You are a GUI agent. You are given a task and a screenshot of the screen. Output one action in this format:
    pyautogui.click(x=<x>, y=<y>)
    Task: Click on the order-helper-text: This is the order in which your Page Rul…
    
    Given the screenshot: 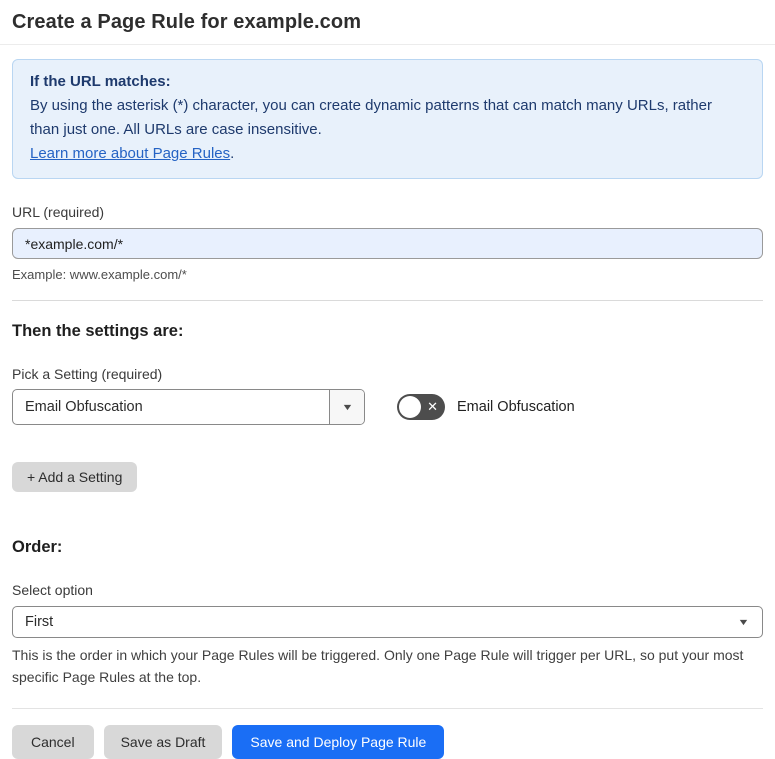 What is the action you would take?
    pyautogui.click(x=378, y=666)
    